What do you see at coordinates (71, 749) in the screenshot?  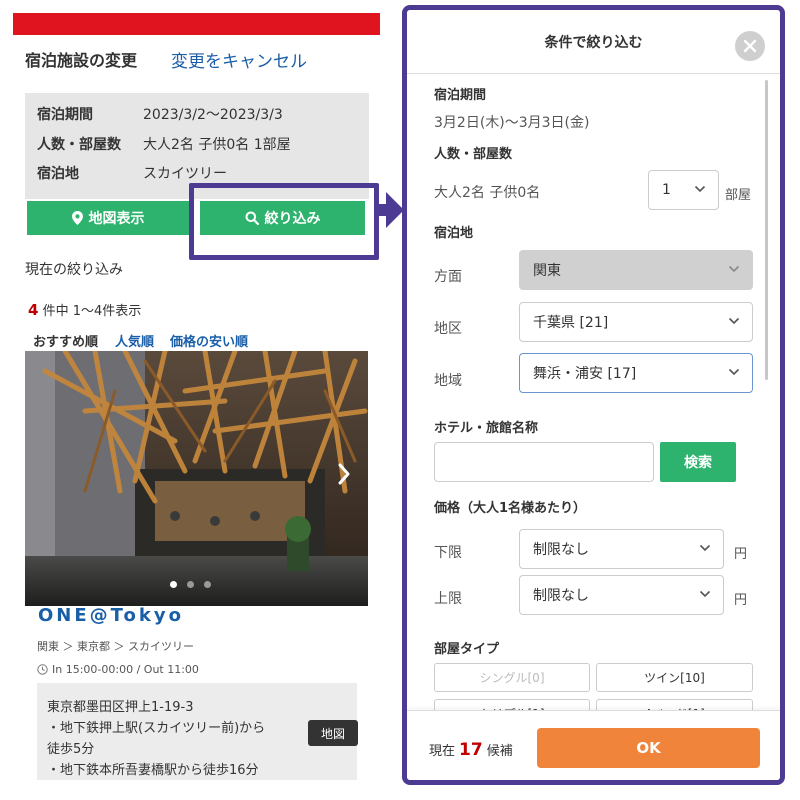 I see `hotel-access-line: 徒歩5分` at bounding box center [71, 749].